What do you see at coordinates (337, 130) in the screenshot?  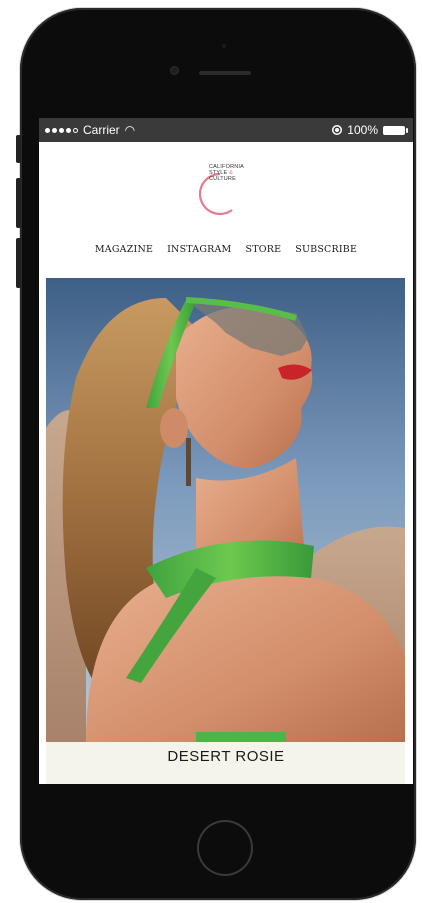 I see `orientation-lock-icon` at bounding box center [337, 130].